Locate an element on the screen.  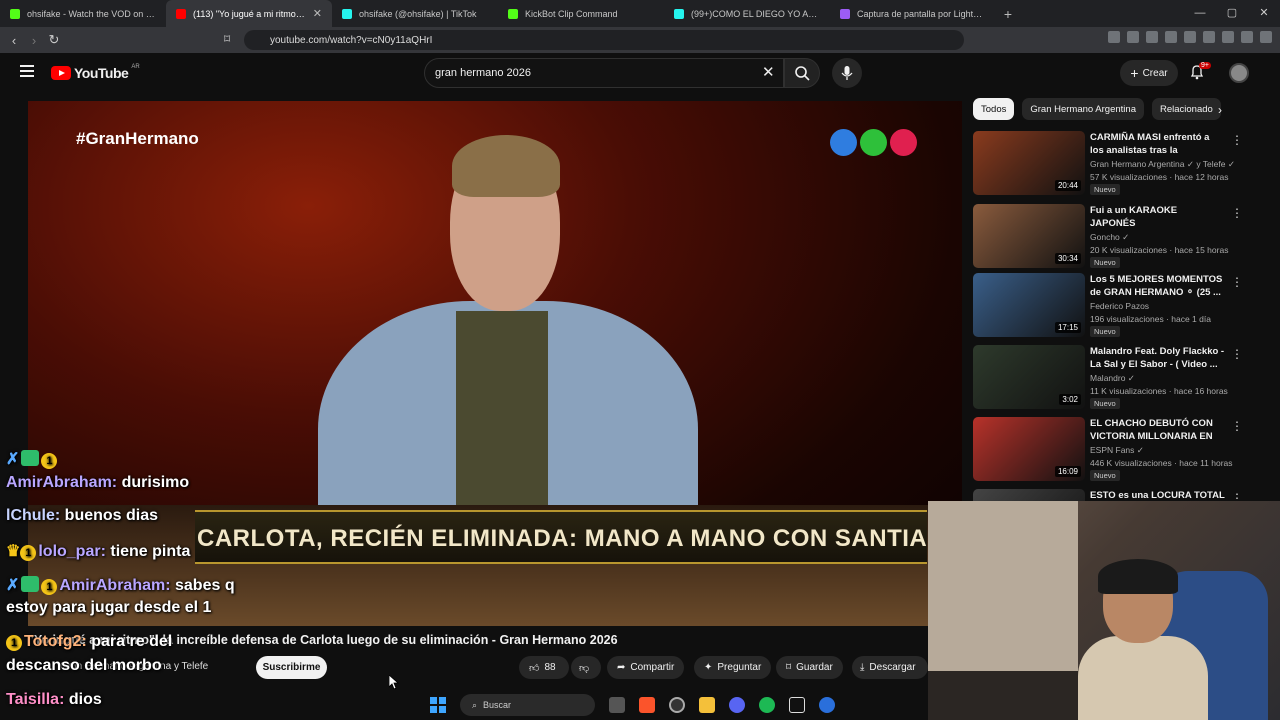
create-button: + Crear is located at coordinates (1149, 73).